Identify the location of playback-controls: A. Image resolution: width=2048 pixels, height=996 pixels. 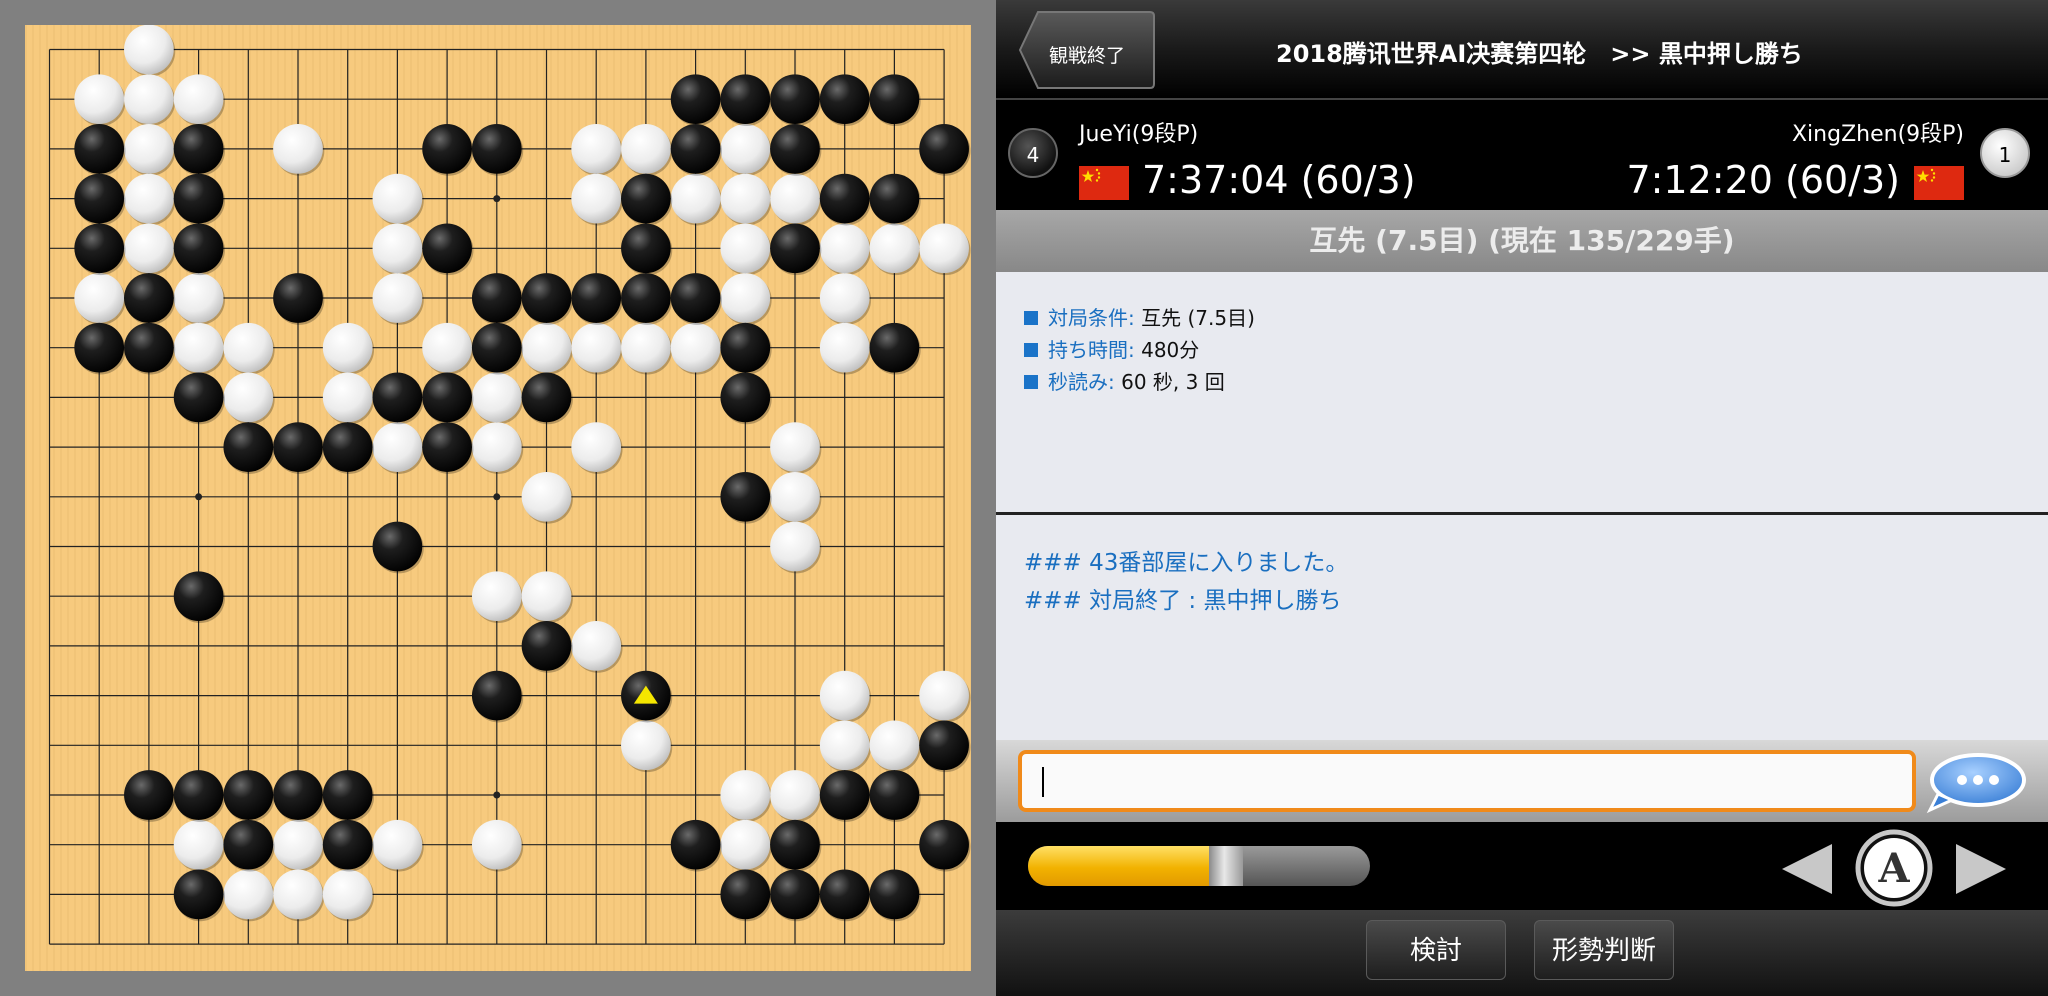
(1522, 866).